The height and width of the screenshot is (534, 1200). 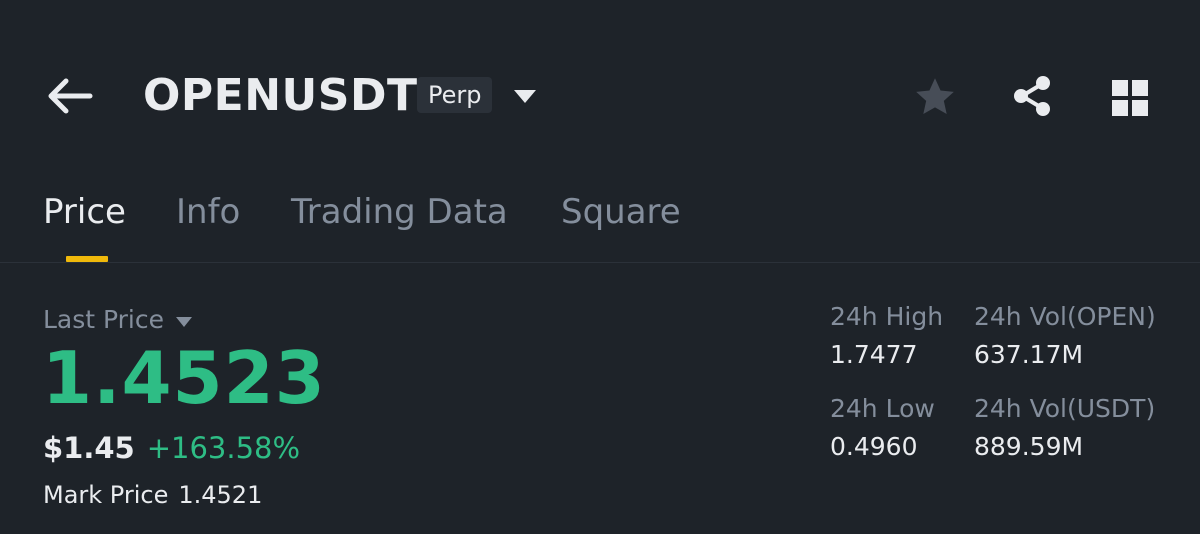 I want to click on last-price-selector: Last Price, so click(x=118, y=320).